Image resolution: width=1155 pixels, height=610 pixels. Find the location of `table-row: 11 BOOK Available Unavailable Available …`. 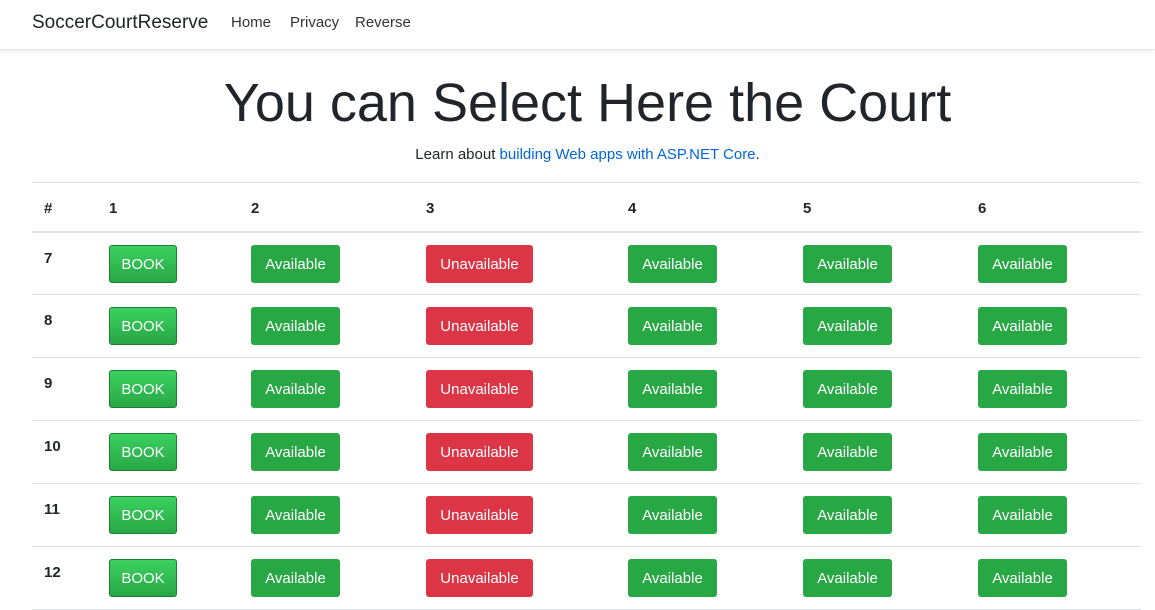

table-row: 11 BOOK Available Unavailable Available … is located at coordinates (586, 515).